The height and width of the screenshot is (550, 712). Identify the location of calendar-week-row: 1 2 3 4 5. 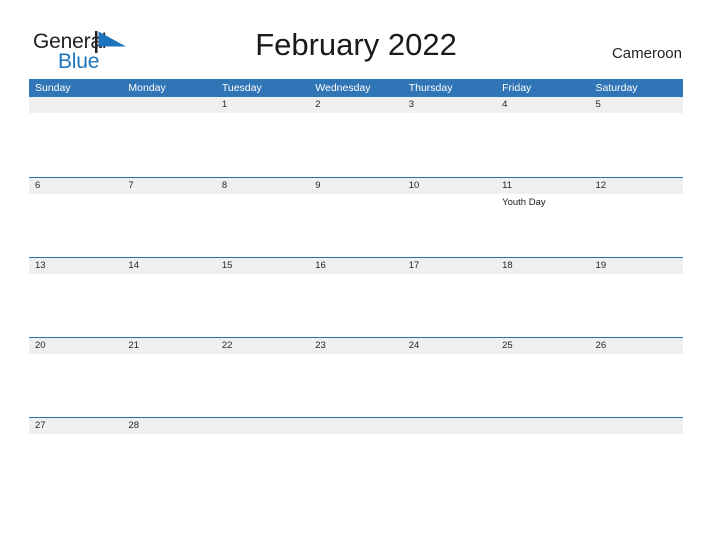
(356, 137).